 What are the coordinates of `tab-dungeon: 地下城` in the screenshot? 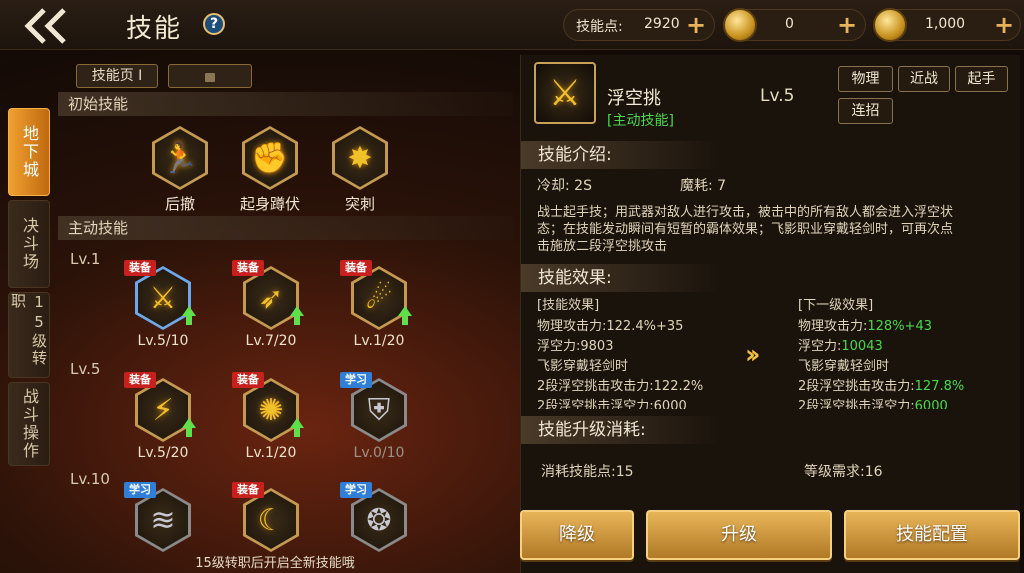 It's located at (29, 152).